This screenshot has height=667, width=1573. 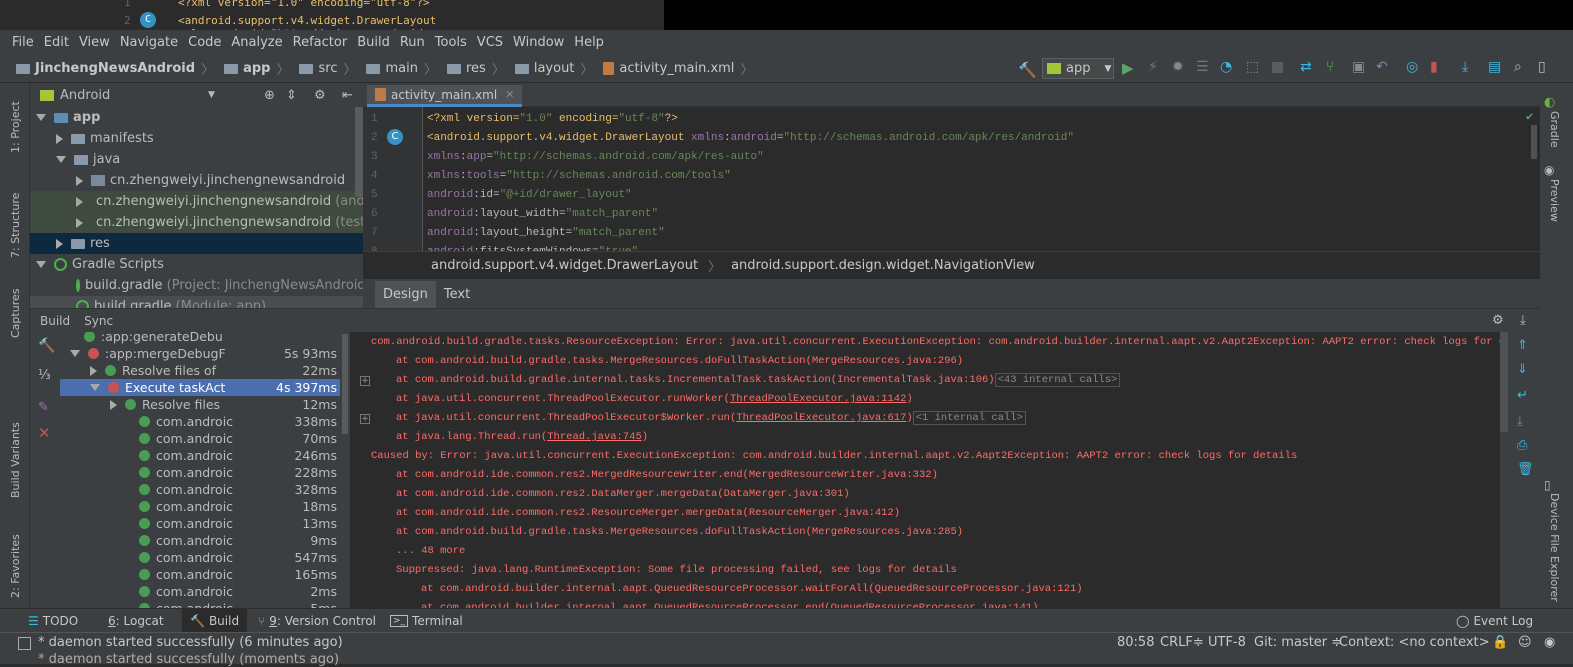 I want to click on profile-icon: ◔, so click(x=1226, y=67).